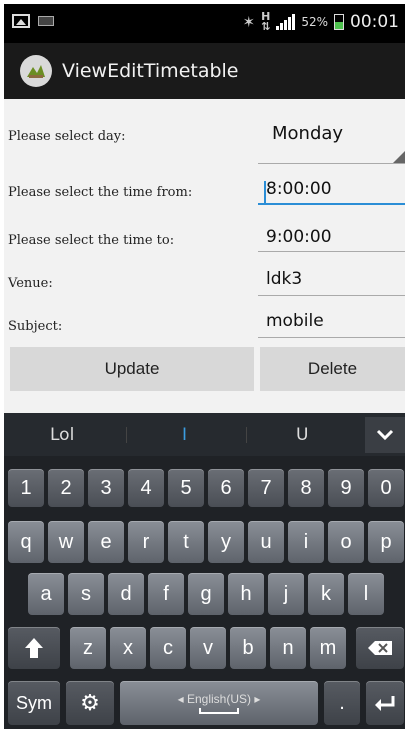 The height and width of the screenshot is (733, 409). Describe the element at coordinates (46, 594) in the screenshot. I see `letter-key-a: a` at that location.